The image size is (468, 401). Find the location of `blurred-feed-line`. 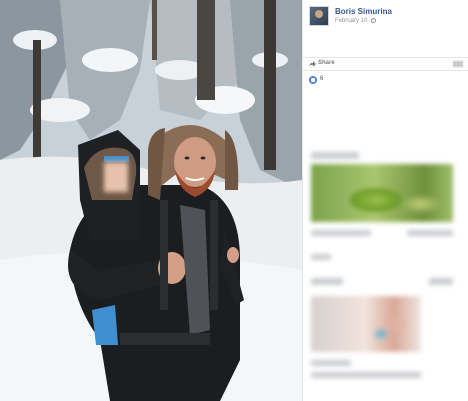

blurred-feed-line is located at coordinates (386, 260).